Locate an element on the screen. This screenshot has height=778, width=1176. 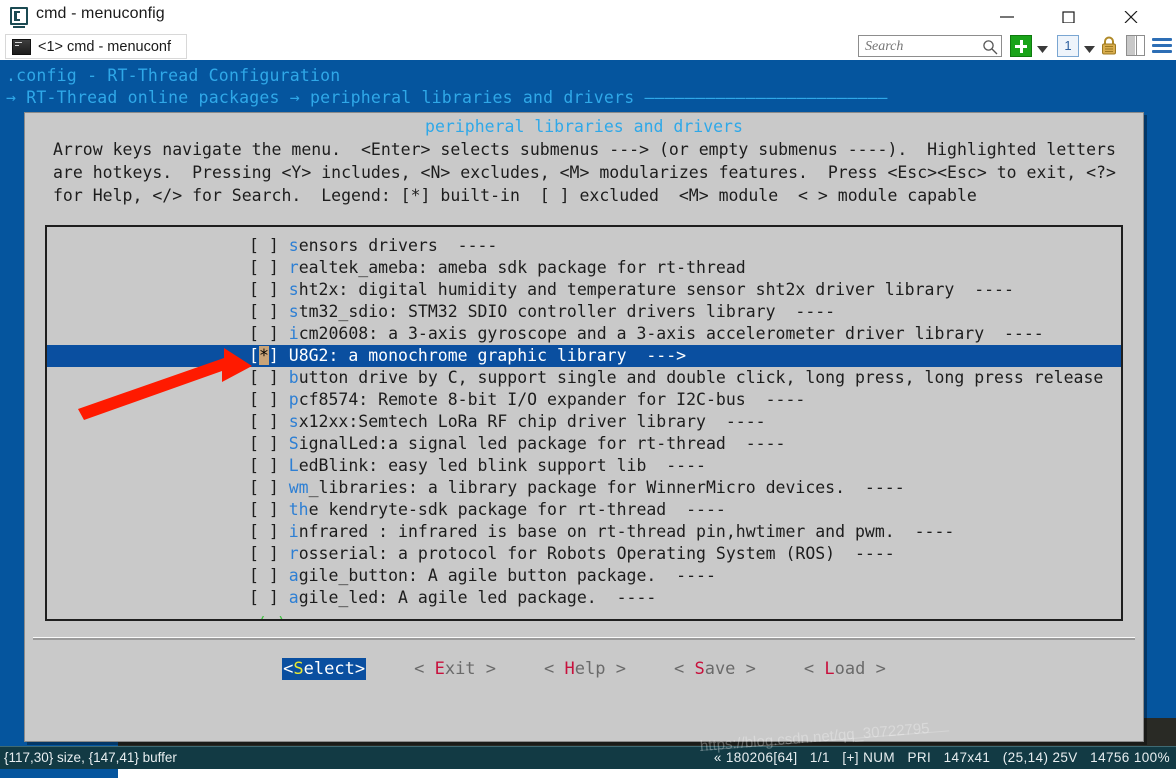
exit-button: < Exit > is located at coordinates (455, 669).